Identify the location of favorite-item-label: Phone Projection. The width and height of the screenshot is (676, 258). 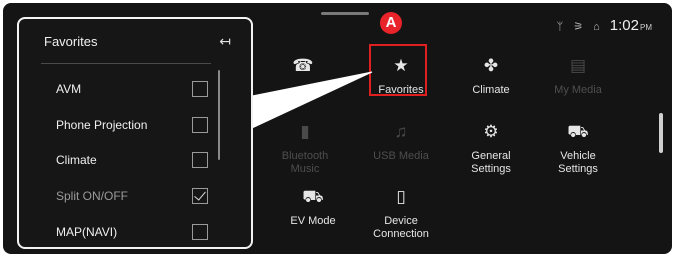
(102, 125).